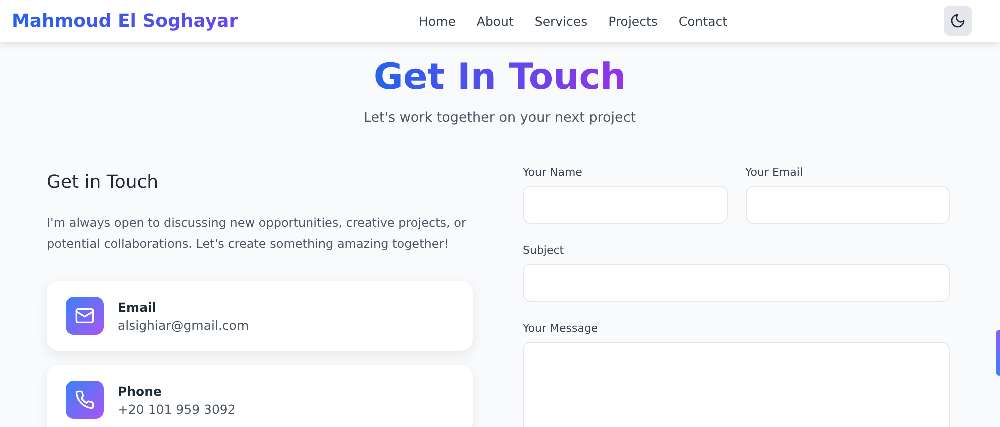 The width and height of the screenshot is (1000, 427). I want to click on page-subtitle: Let's work together on your next project, so click(500, 118).